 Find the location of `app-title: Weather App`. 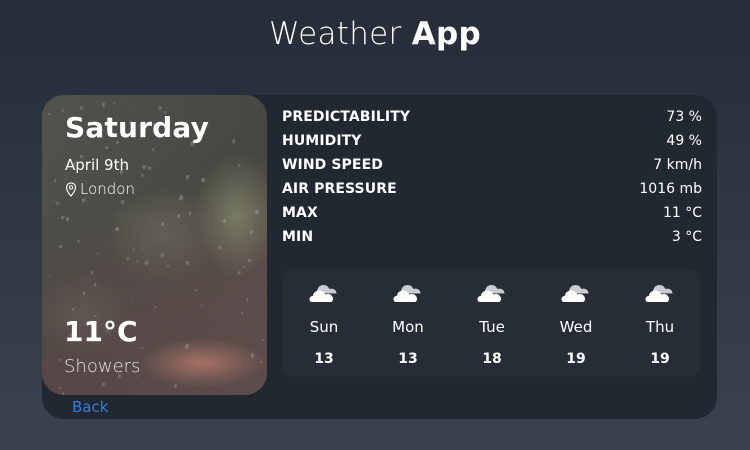

app-title: Weather App is located at coordinates (375, 34).